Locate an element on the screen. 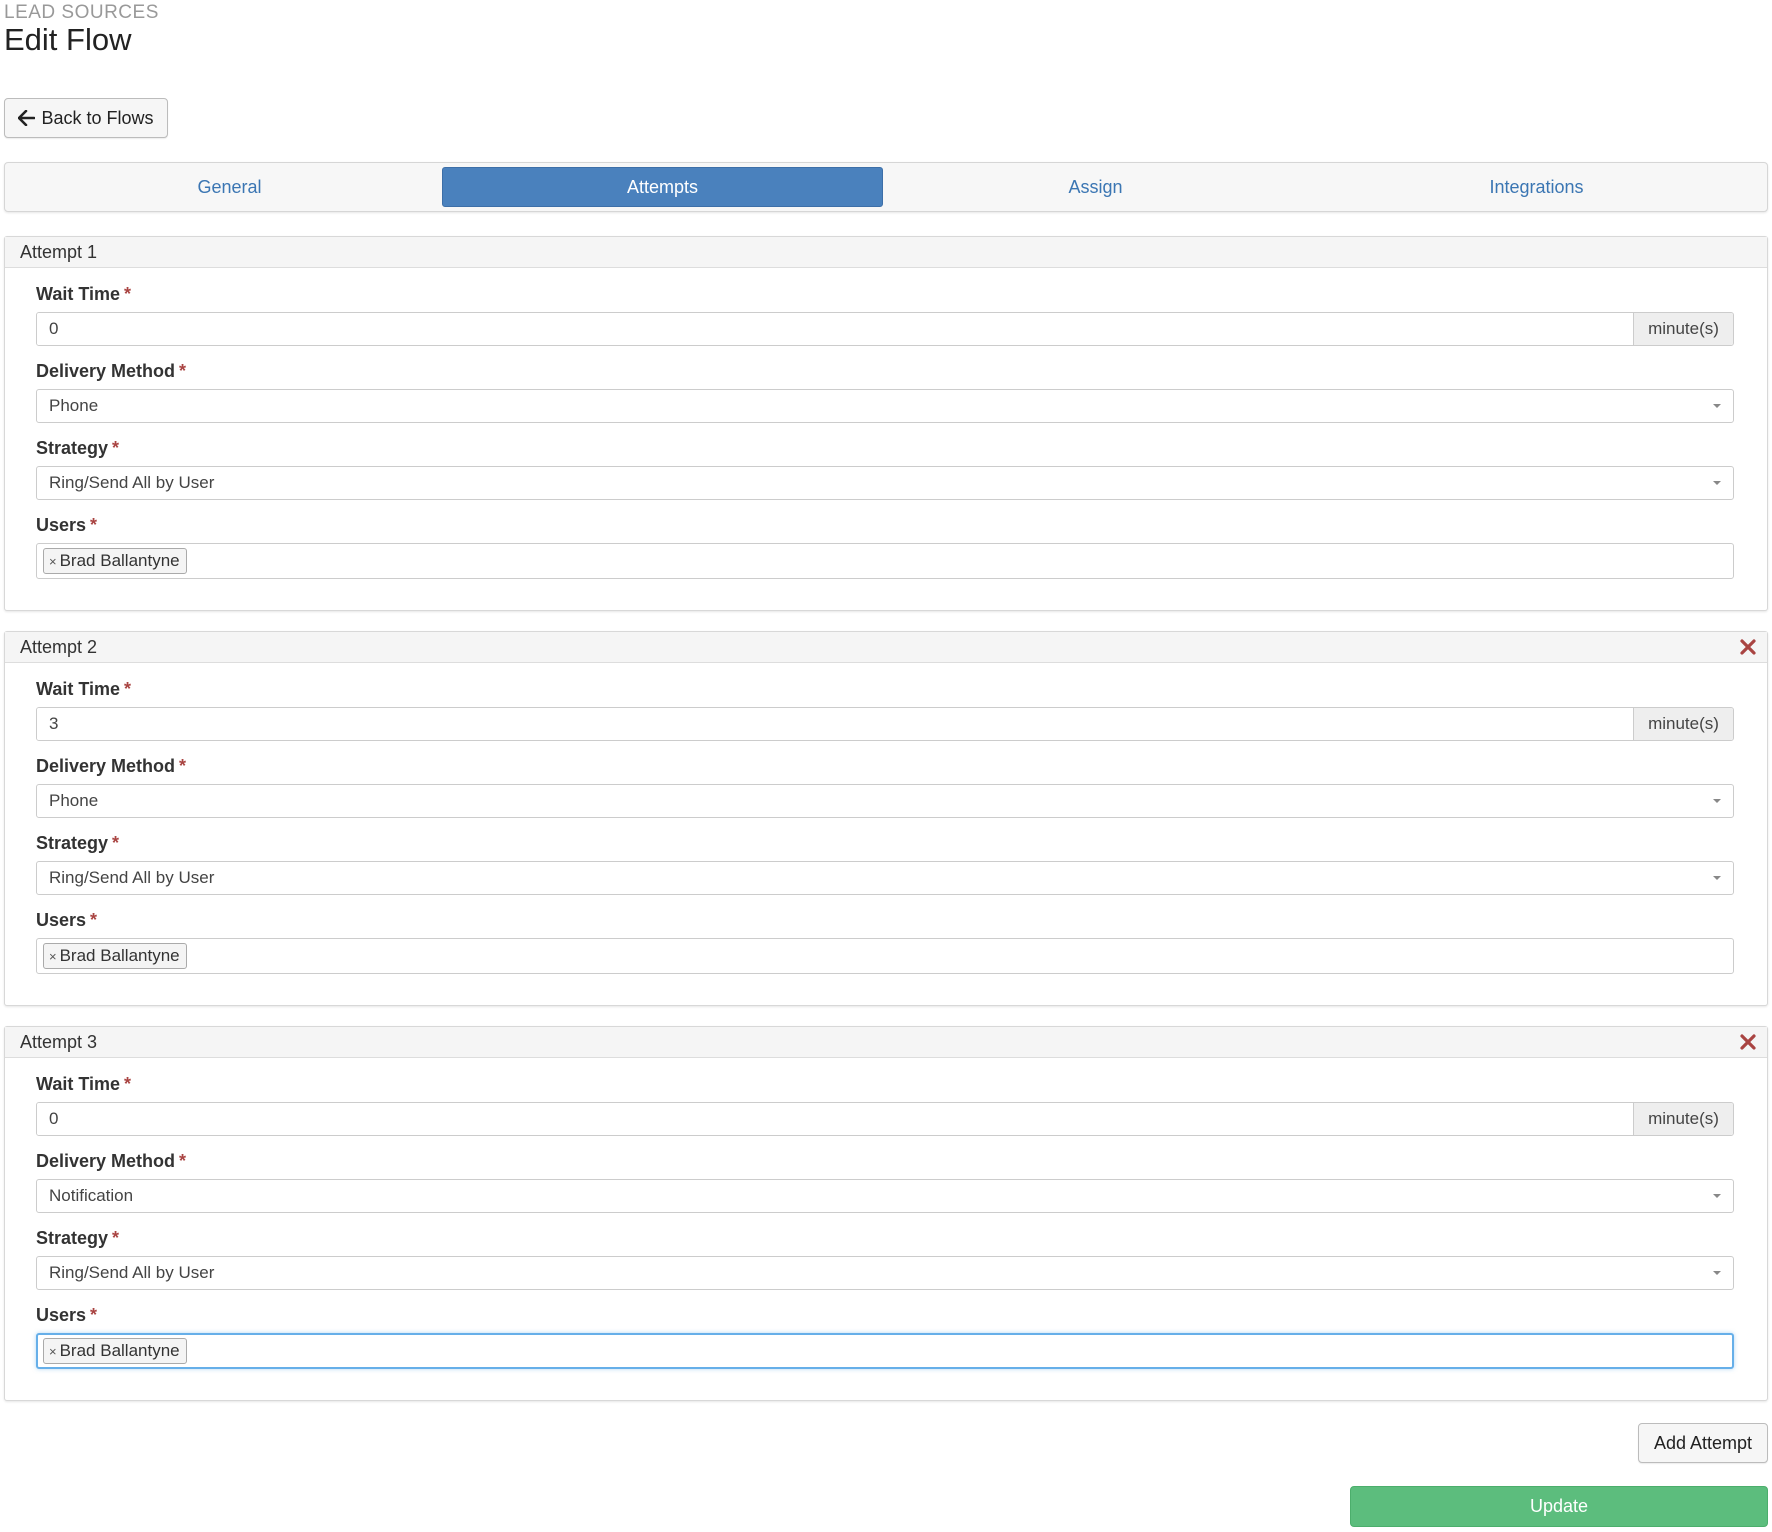 This screenshot has height=1532, width=1772. attempt-title: Attempt 1 is located at coordinates (59, 252).